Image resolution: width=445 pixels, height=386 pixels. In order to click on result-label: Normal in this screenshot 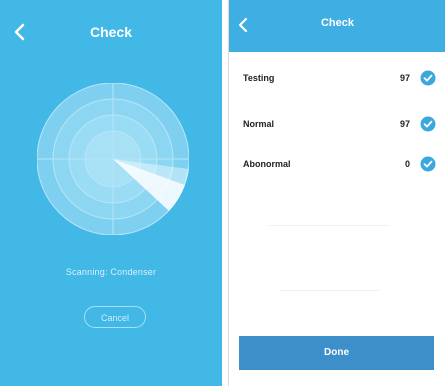, I will do `click(259, 124)`.